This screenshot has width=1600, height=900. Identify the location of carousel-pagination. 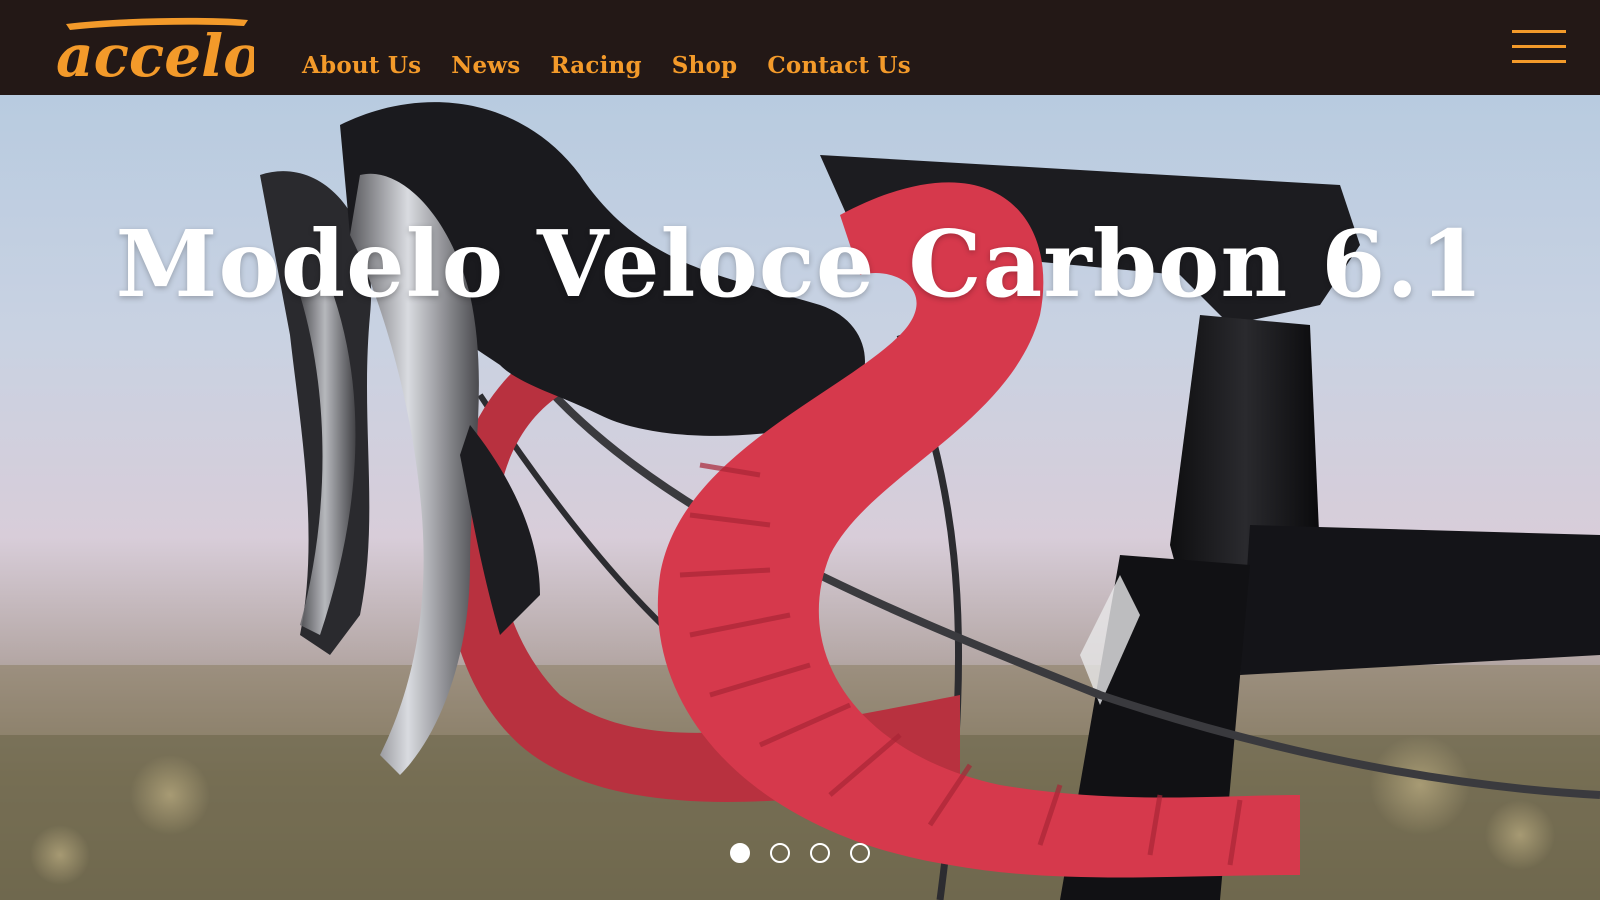
(800, 853).